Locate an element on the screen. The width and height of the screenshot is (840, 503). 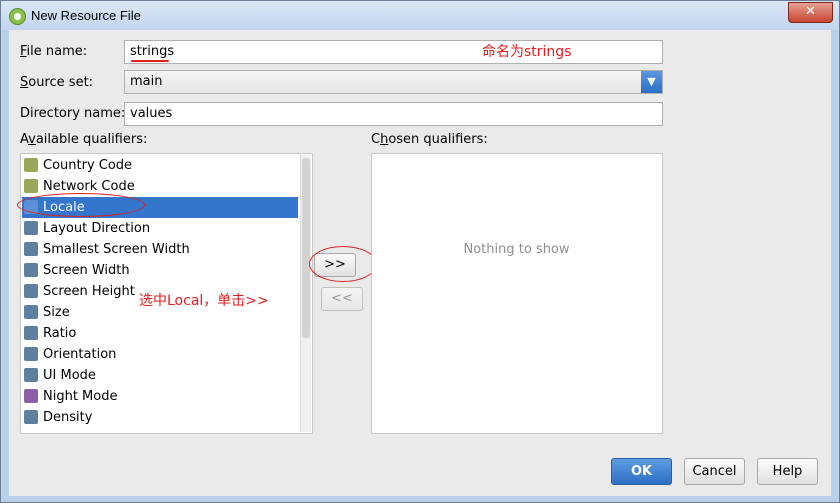
qualifier-item-label: Screen Width is located at coordinates (86, 270).